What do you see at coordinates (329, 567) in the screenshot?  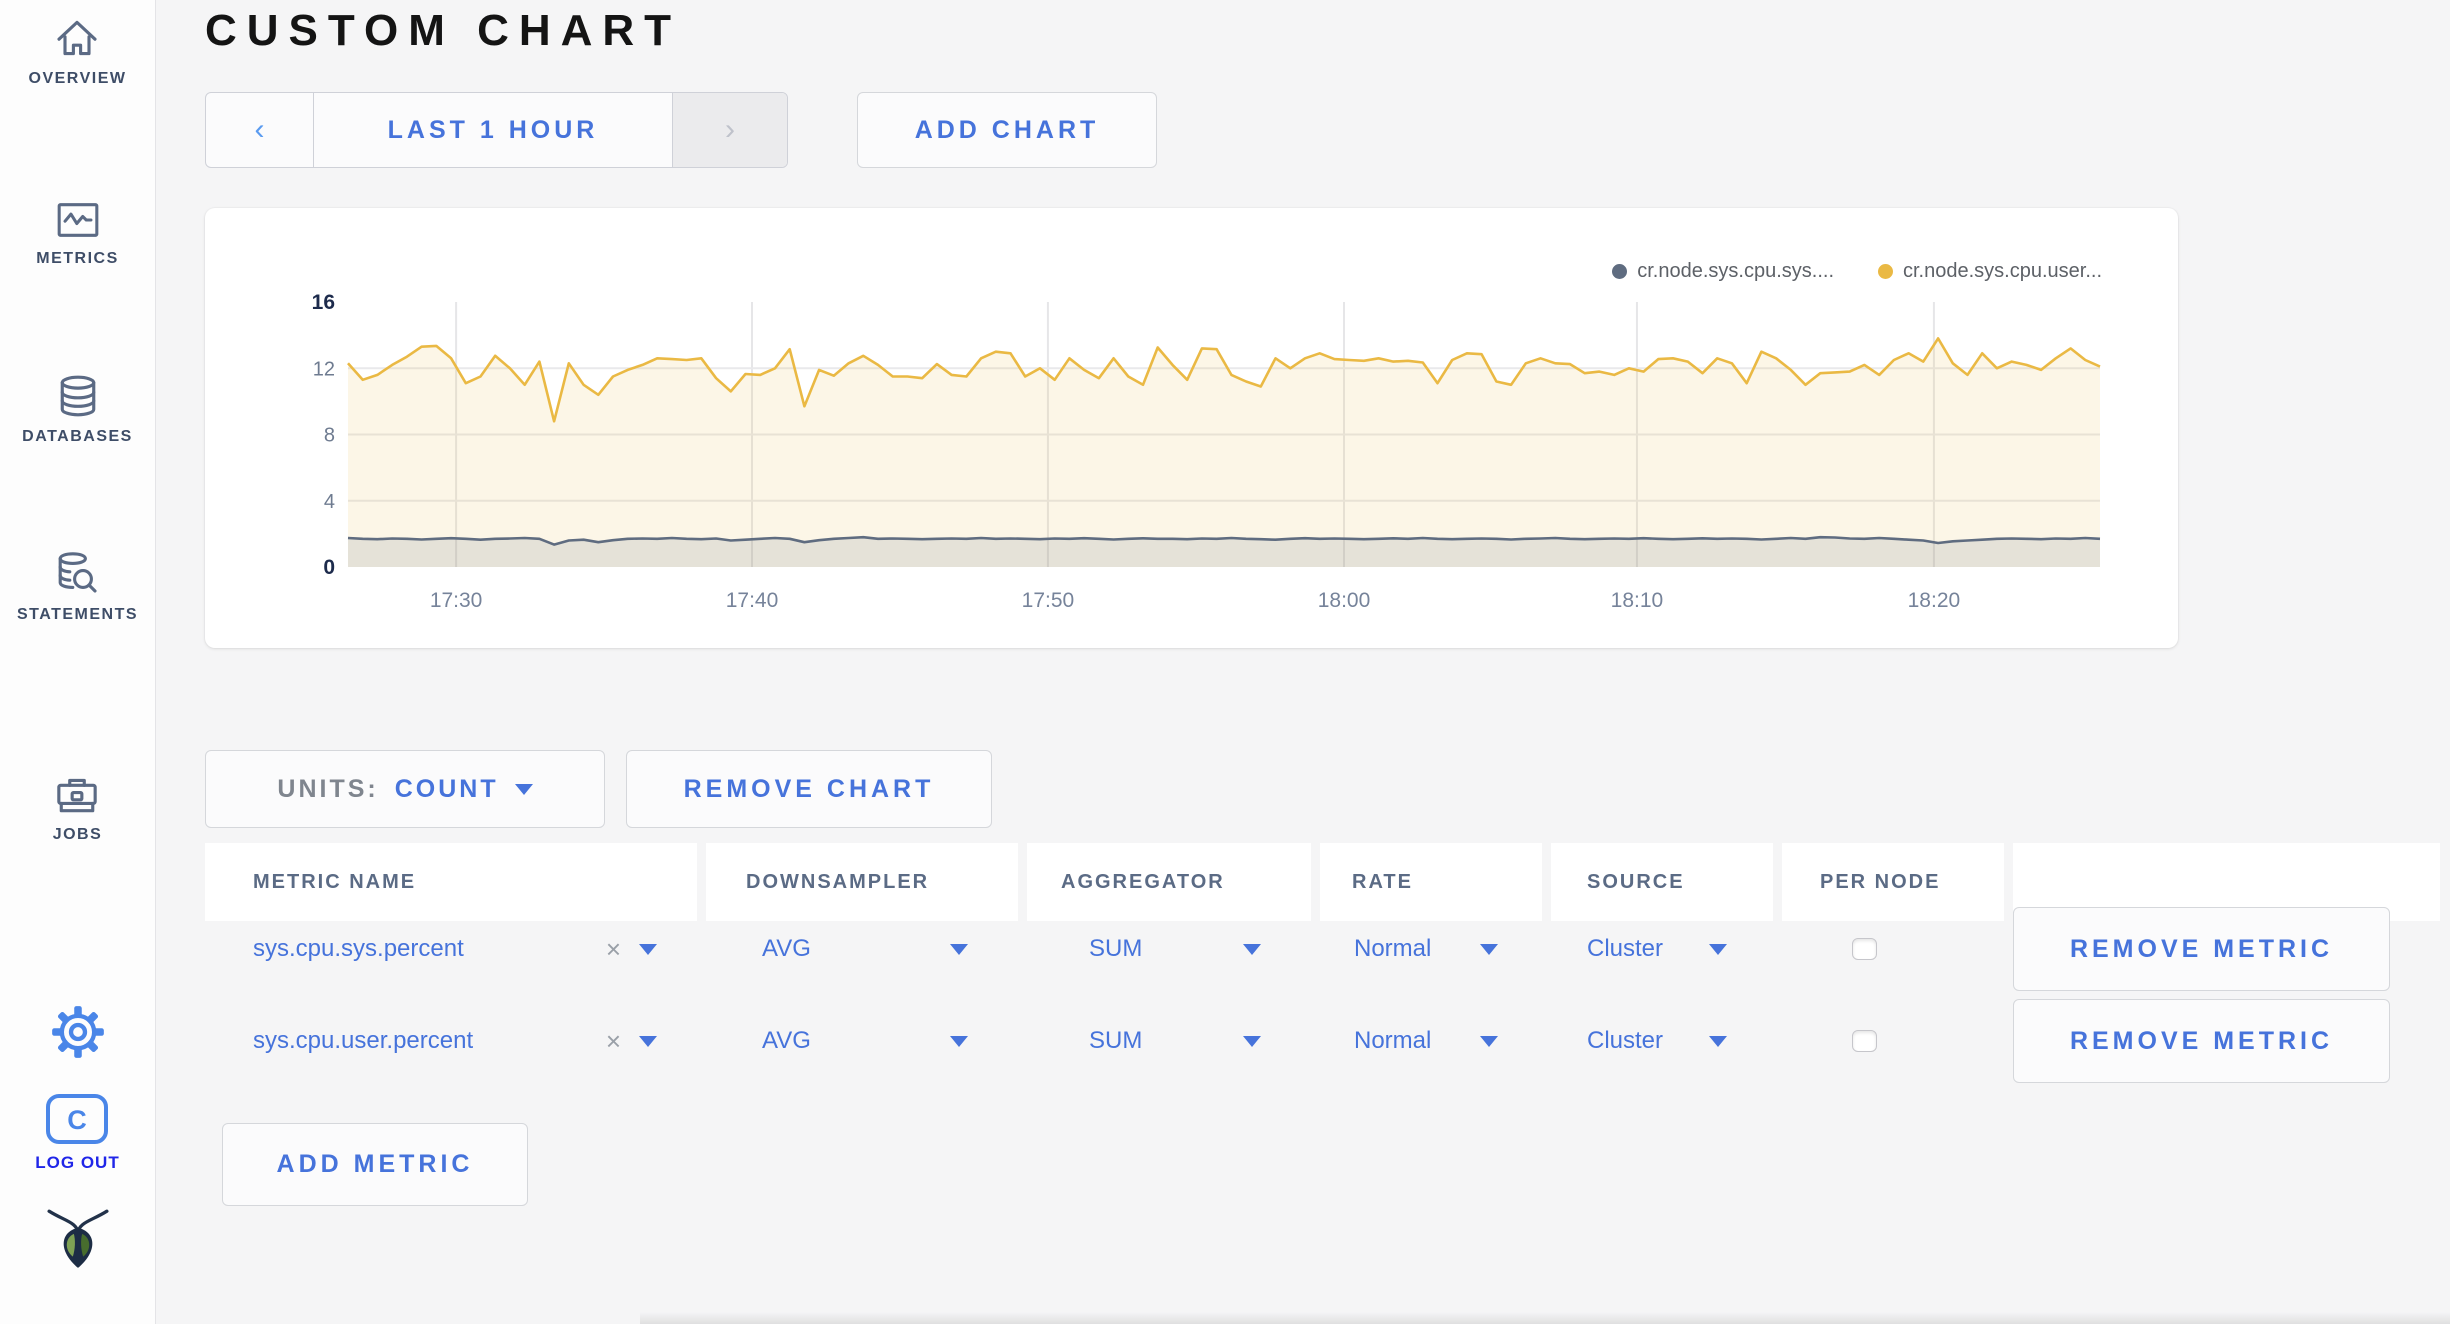 I see `y-axis-tick: 0` at bounding box center [329, 567].